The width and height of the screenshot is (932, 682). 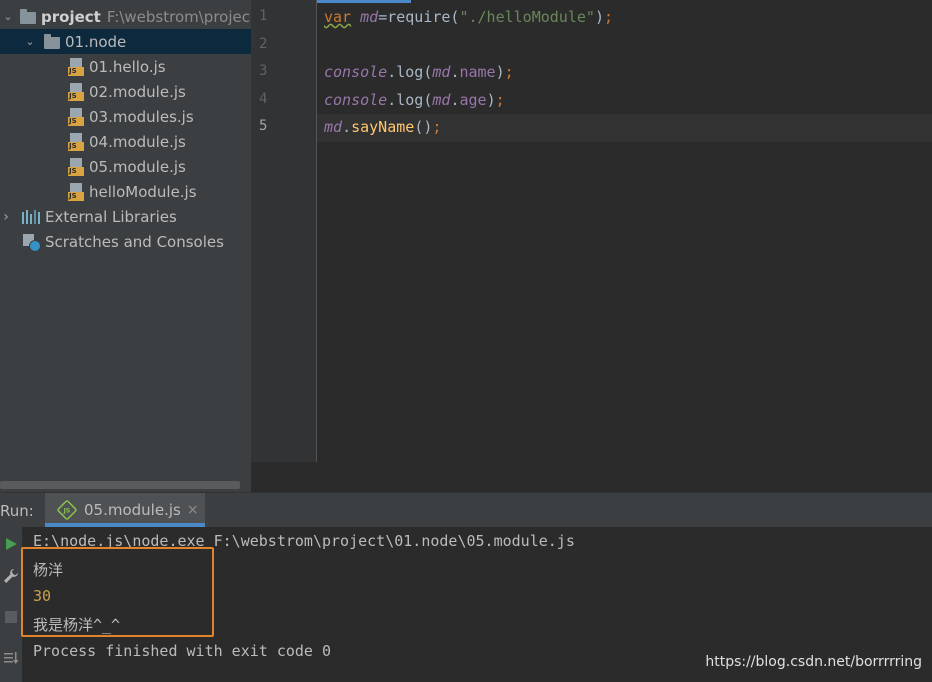 I want to click on tree-row-file: JS 04.module.js, so click(x=125, y=141).